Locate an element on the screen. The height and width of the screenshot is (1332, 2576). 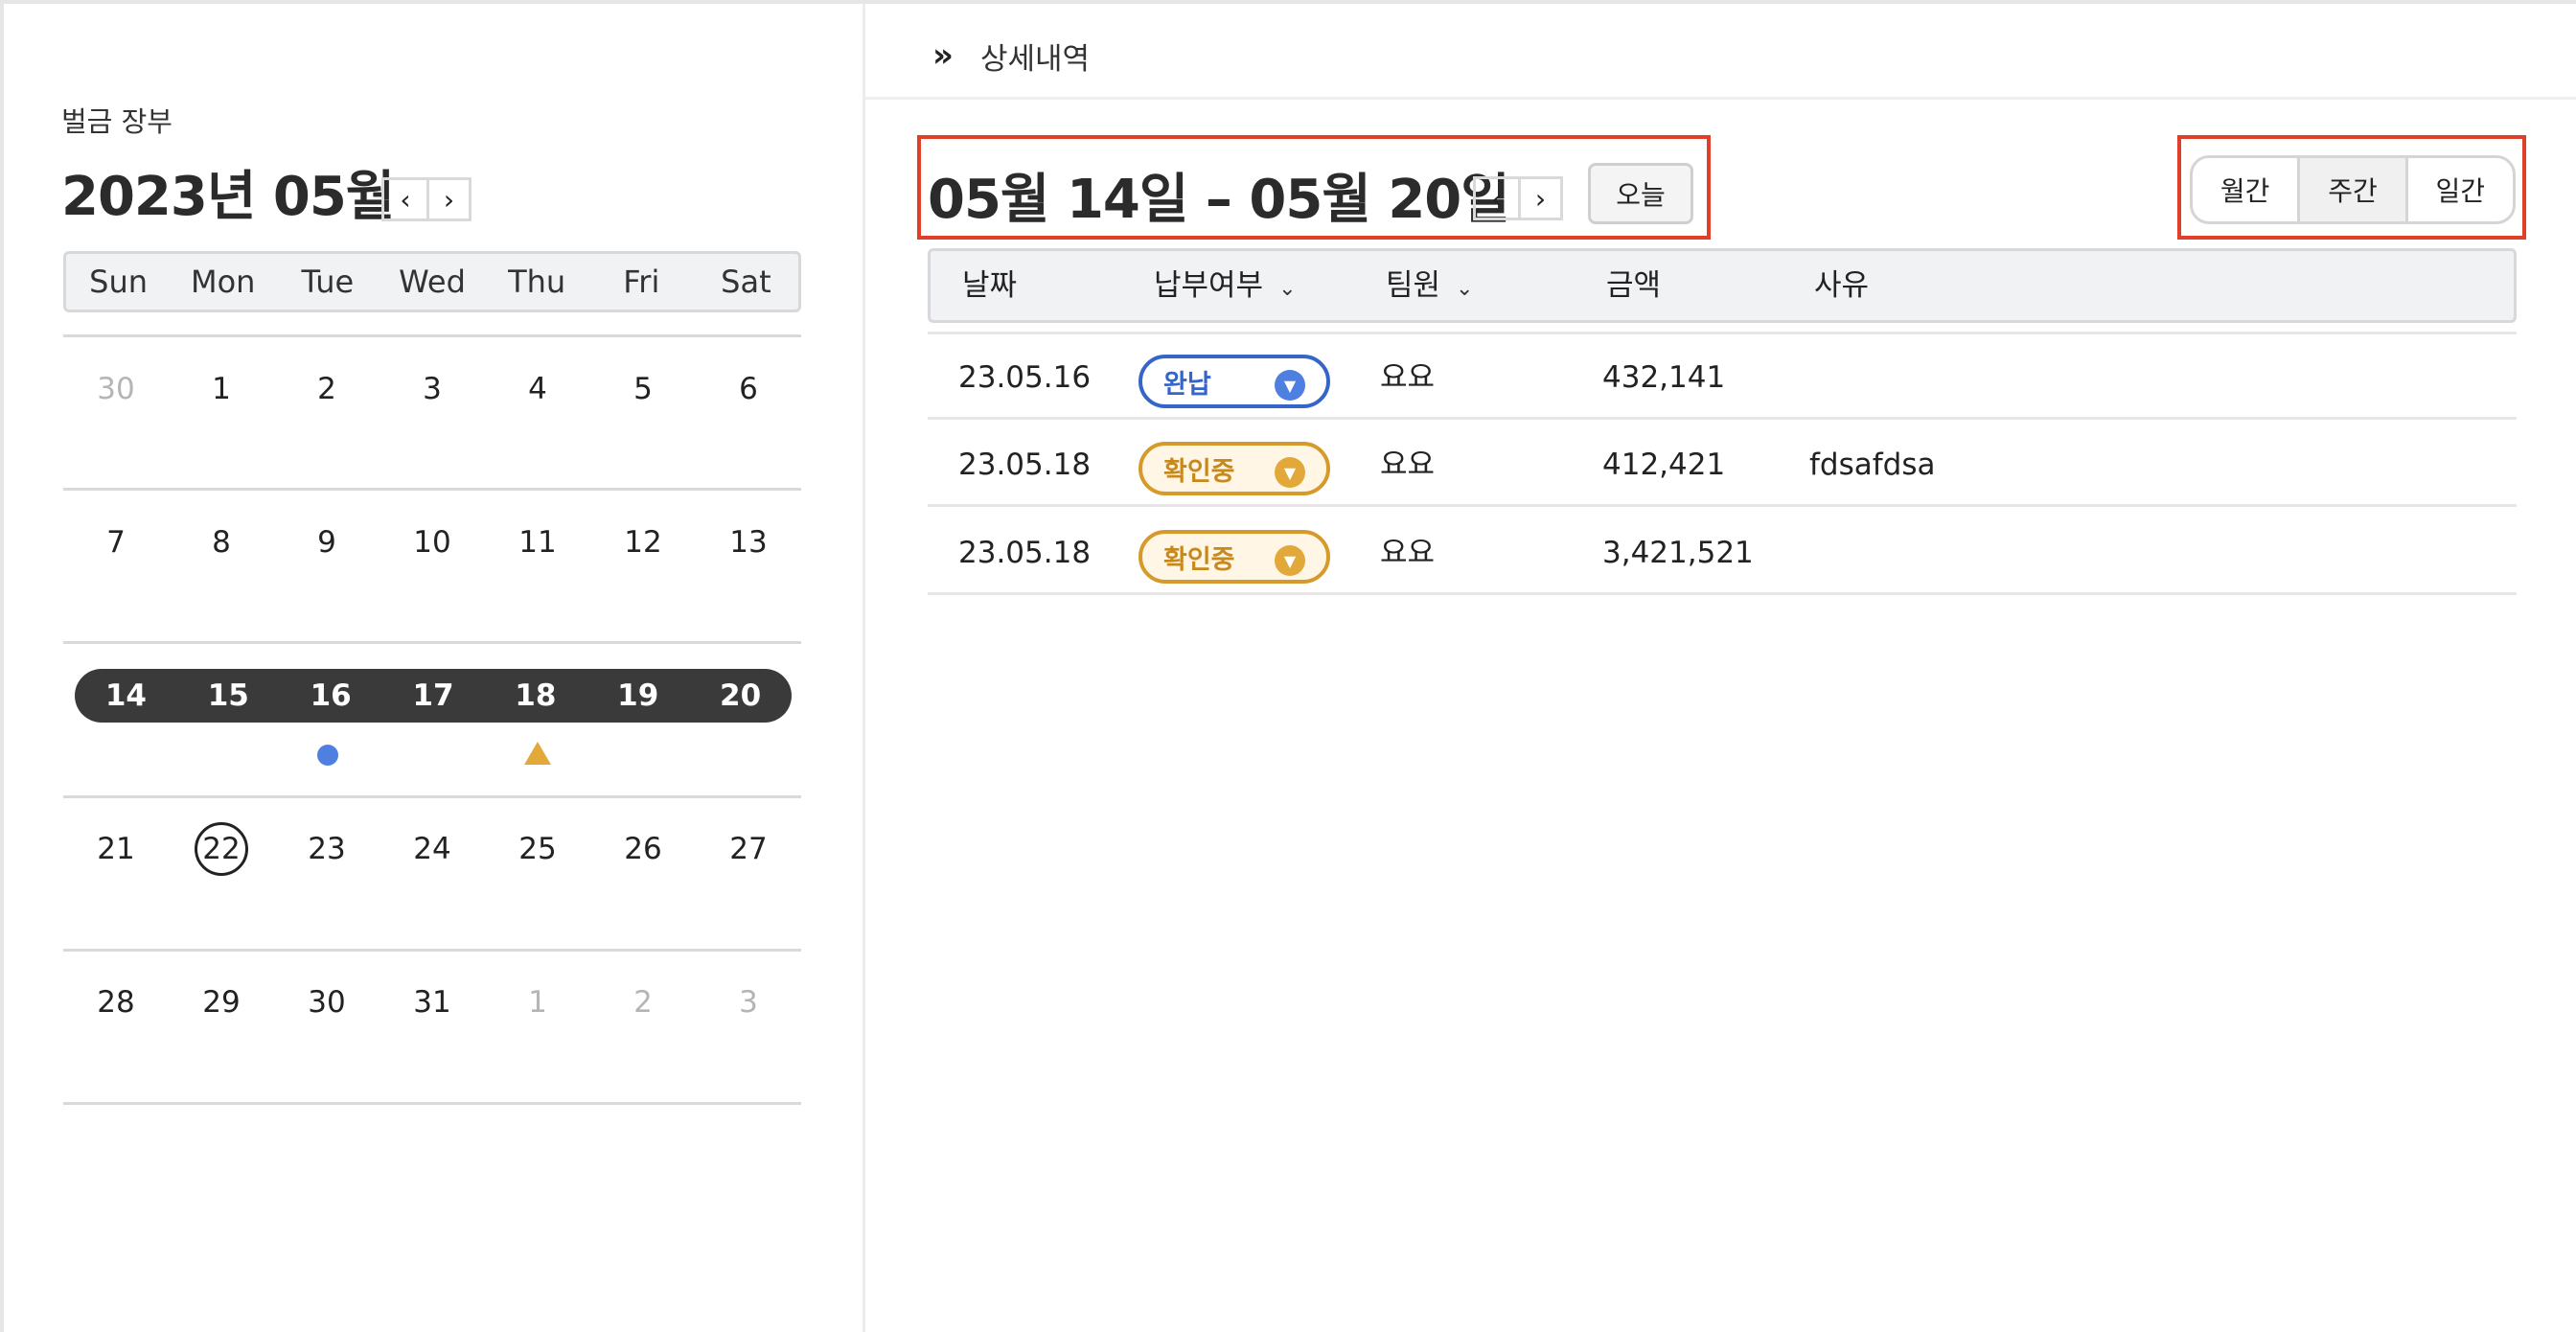
calendar-day: 29 is located at coordinates (221, 1002).